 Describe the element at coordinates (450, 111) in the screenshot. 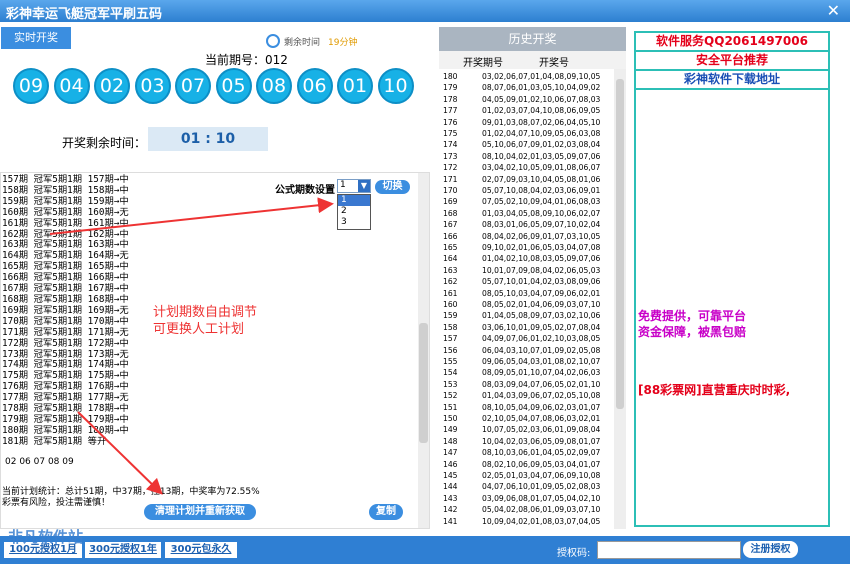

I see `history-period: 177` at that location.